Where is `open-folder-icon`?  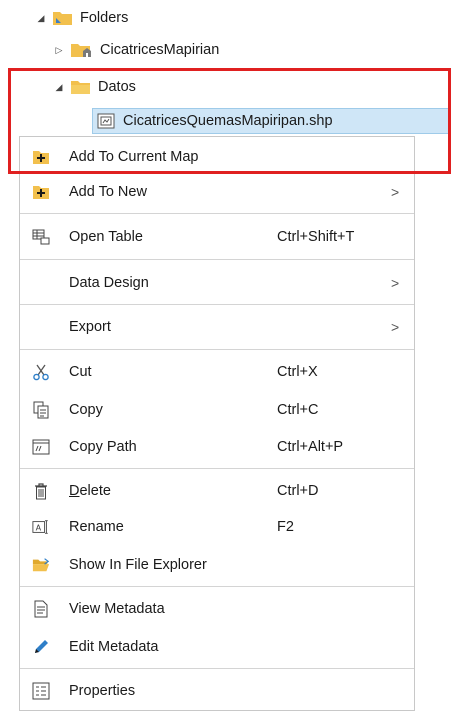
open-folder-icon is located at coordinates (41, 565).